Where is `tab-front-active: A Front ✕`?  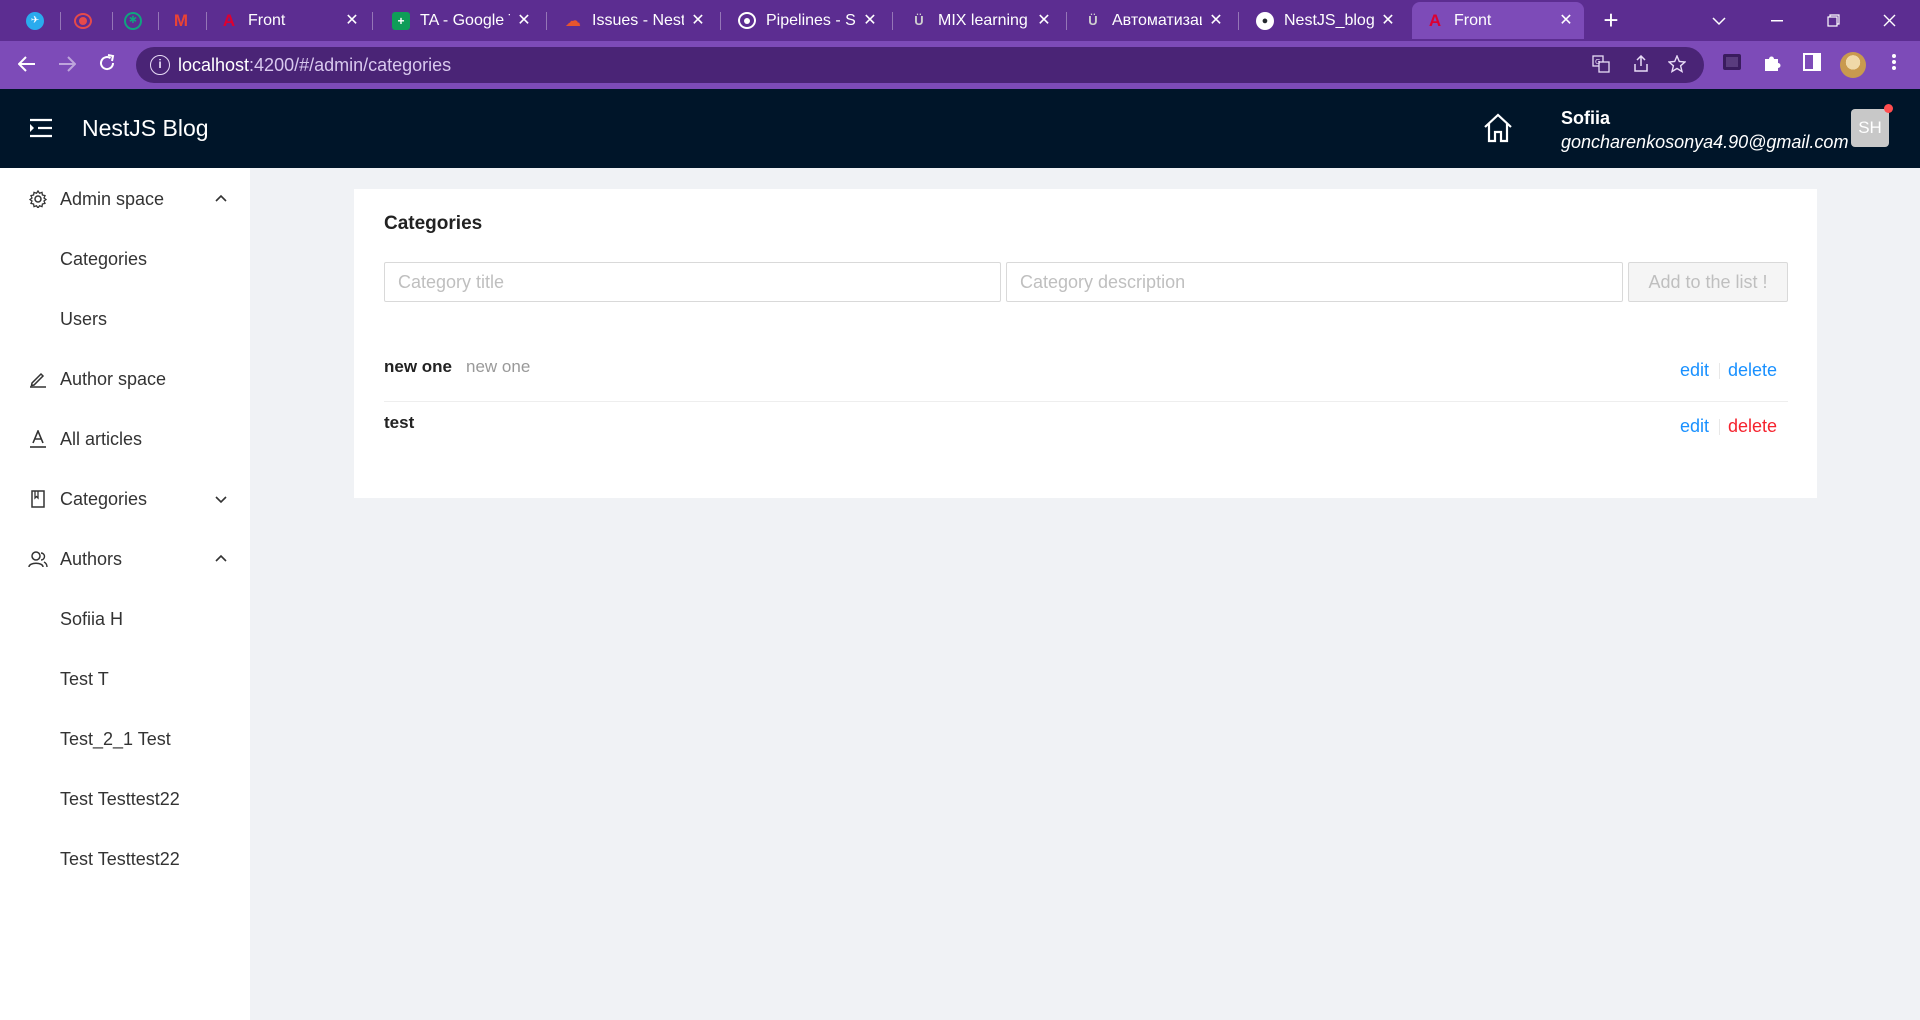 tab-front-active: A Front ✕ is located at coordinates (1498, 20).